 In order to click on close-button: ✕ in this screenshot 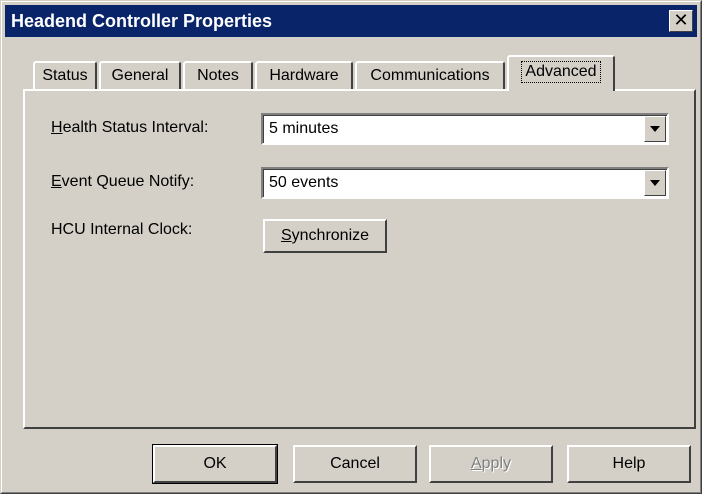, I will do `click(681, 21)`.